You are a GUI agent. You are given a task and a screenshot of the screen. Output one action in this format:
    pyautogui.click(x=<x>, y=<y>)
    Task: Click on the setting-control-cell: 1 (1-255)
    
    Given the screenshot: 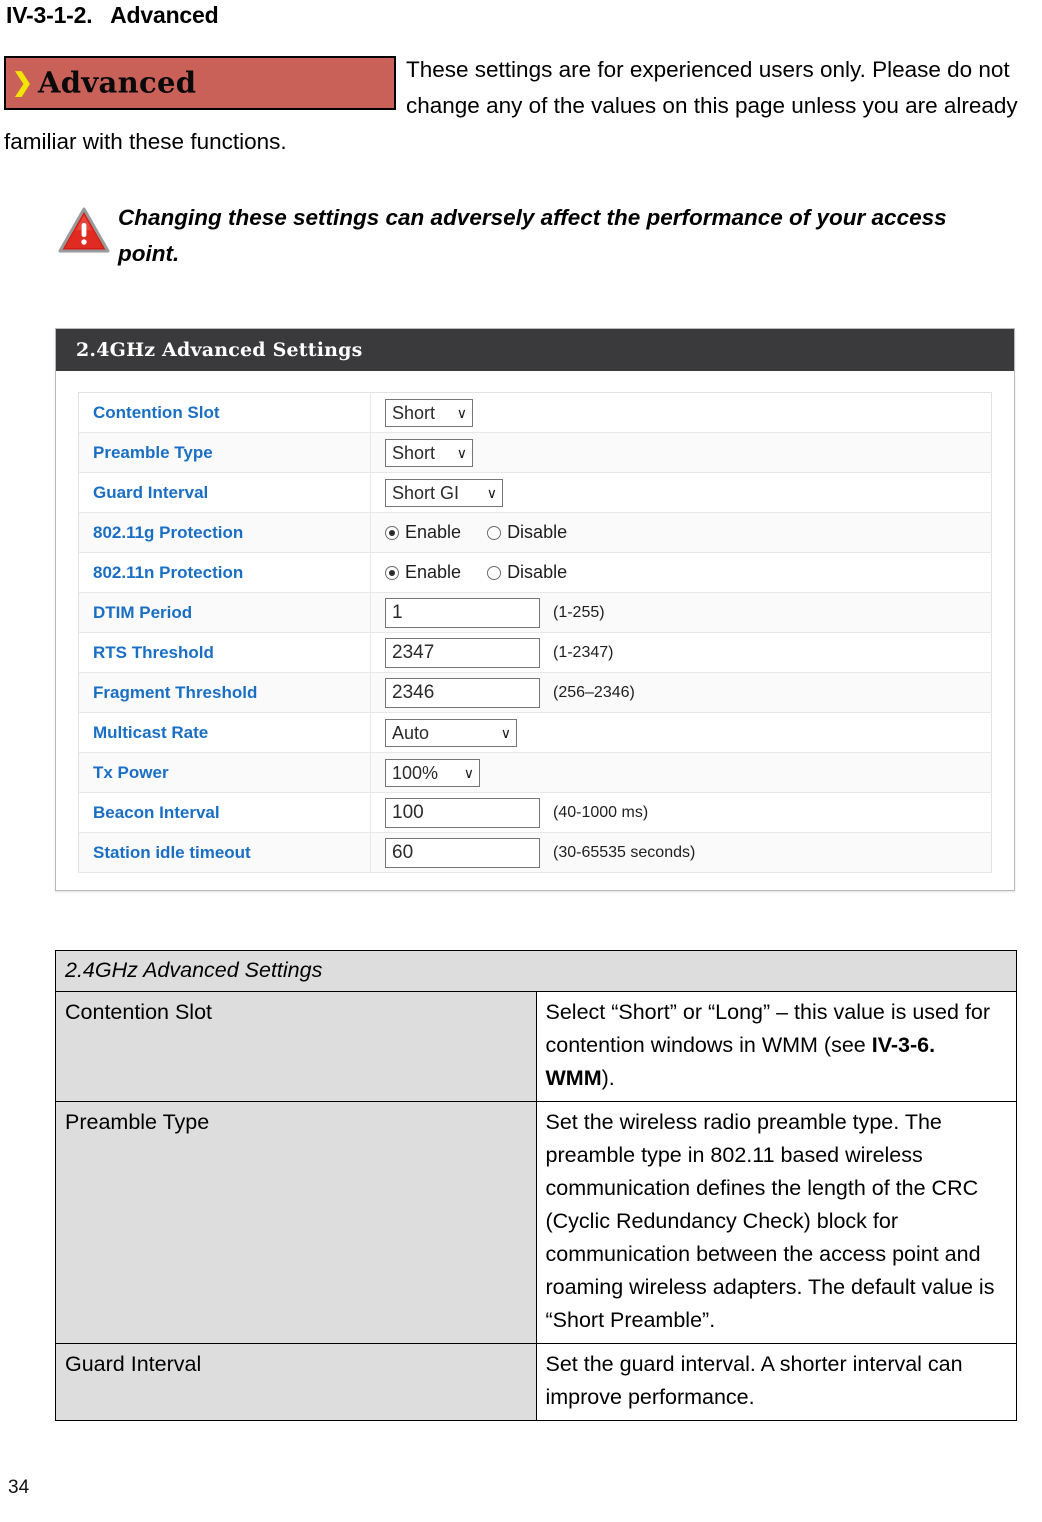 What is the action you would take?
    pyautogui.click(x=681, y=612)
    